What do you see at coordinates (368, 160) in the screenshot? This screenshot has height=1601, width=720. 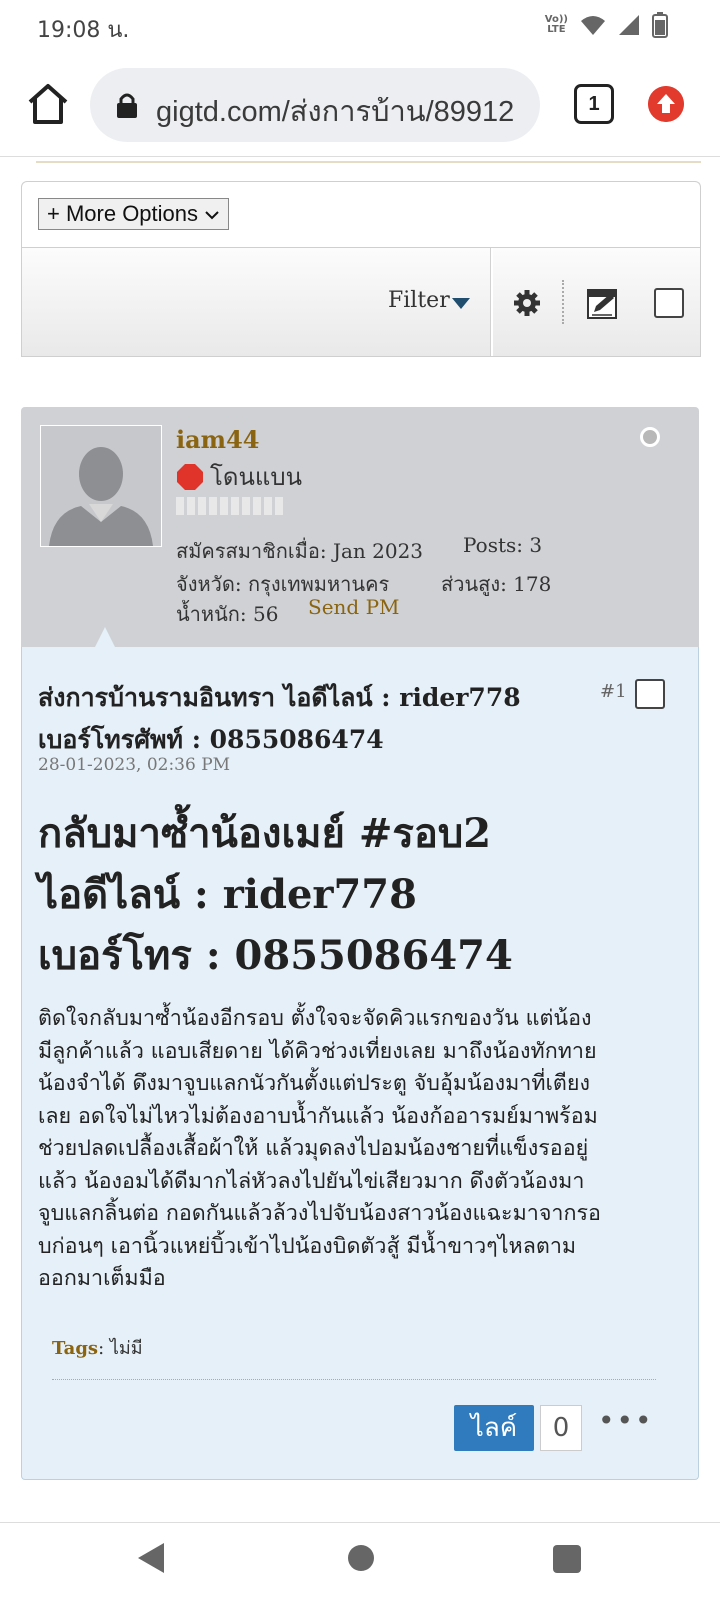 I see `previous-section-edge` at bounding box center [368, 160].